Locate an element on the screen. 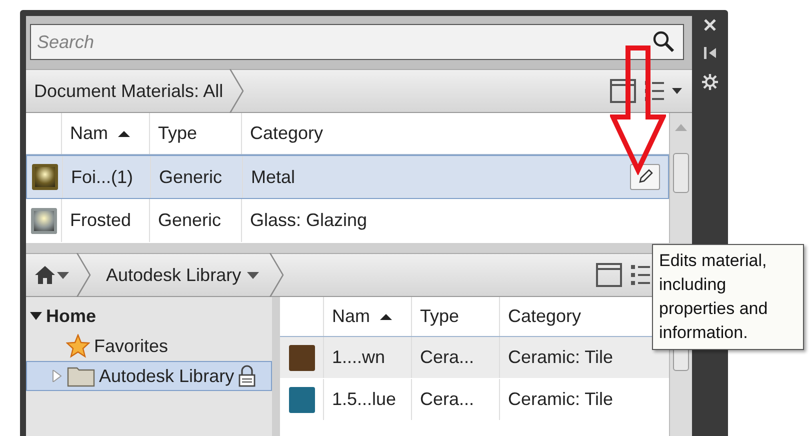 This screenshot has height=436, width=812. table-cell: Metal is located at coordinates (273, 177).